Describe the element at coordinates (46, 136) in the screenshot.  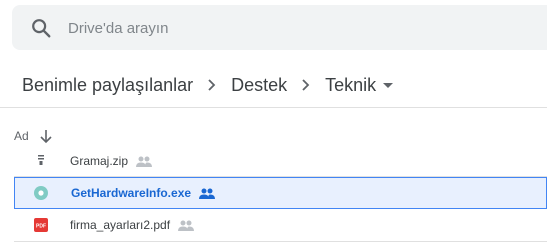
I see `sort-arrow-down-icon` at that location.